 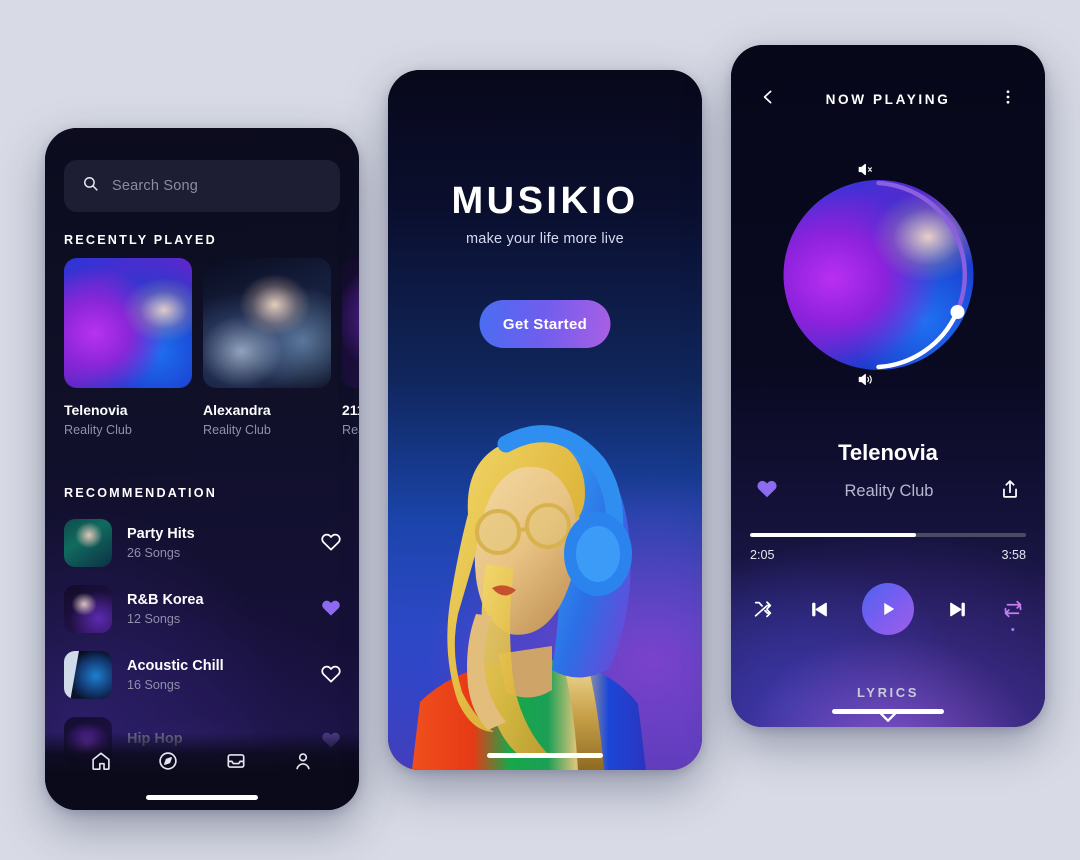 I want to click on chevron-left-icon, so click(x=768, y=99).